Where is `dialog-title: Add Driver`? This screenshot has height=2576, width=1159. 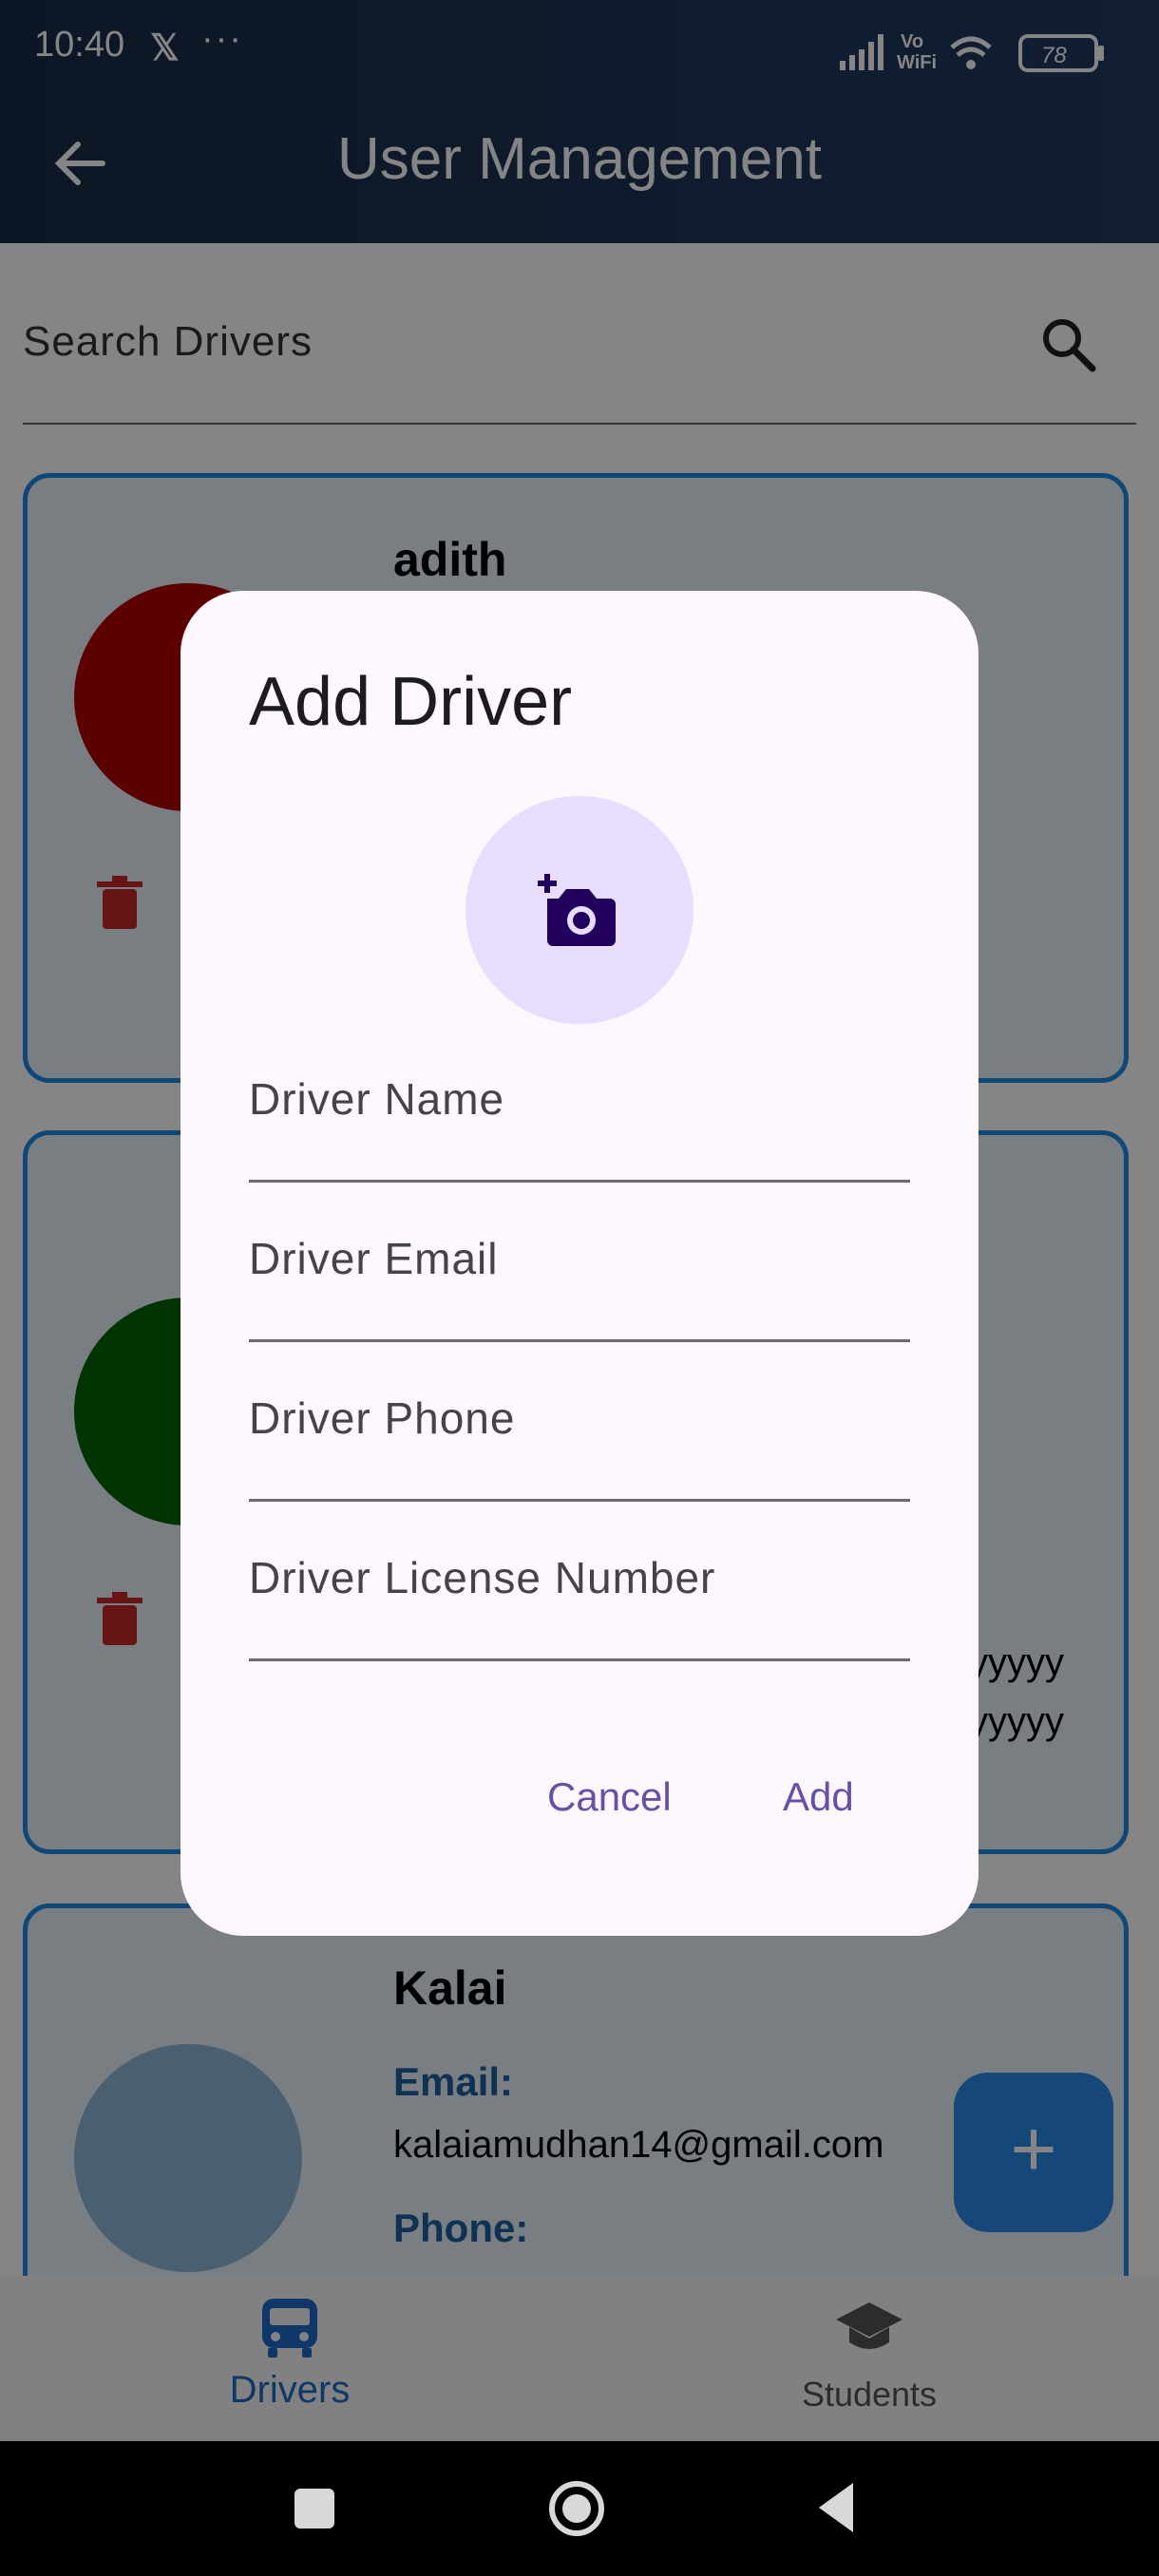
dialog-title: Add Driver is located at coordinates (411, 702).